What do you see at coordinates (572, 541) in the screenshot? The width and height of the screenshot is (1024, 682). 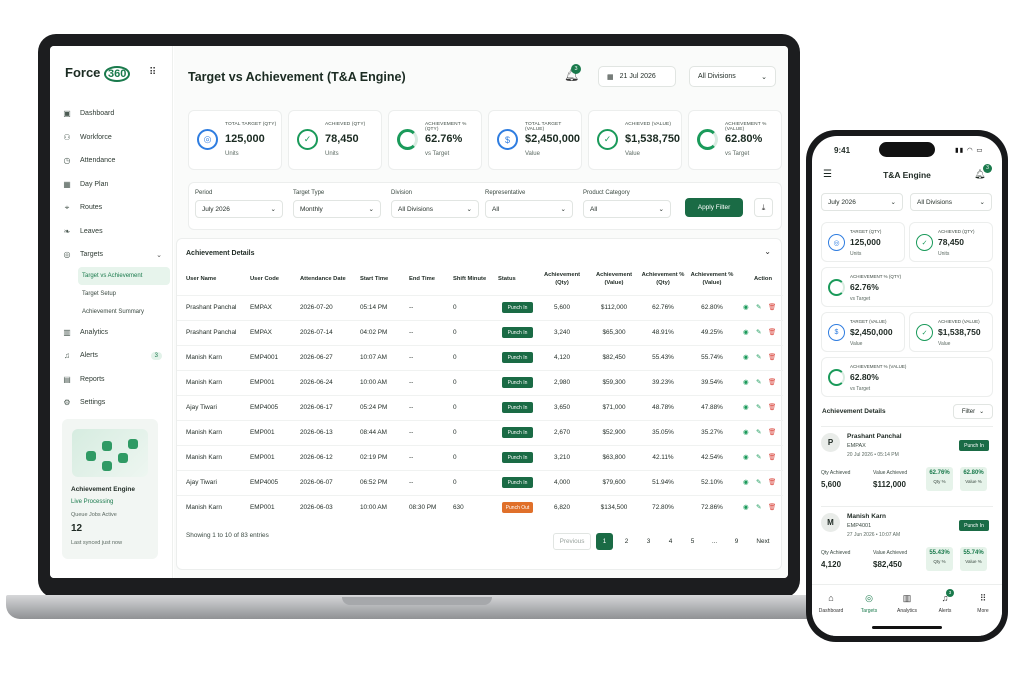 I see `pagination-previous: Previous` at bounding box center [572, 541].